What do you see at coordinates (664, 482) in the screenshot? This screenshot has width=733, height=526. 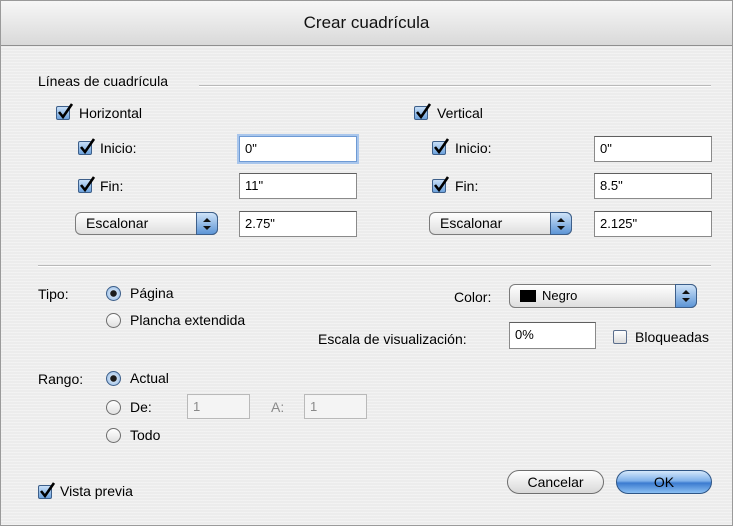 I see `ok-button: OK` at bounding box center [664, 482].